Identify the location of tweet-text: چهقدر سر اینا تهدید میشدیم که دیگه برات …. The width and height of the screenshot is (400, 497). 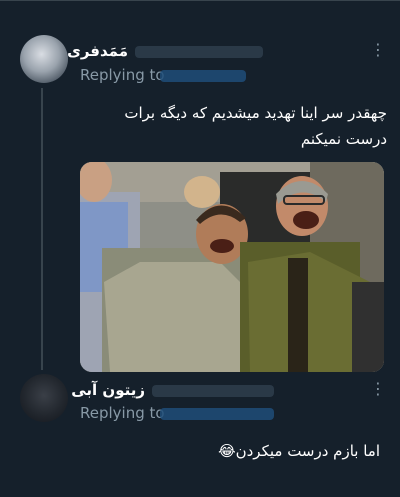
(255, 126).